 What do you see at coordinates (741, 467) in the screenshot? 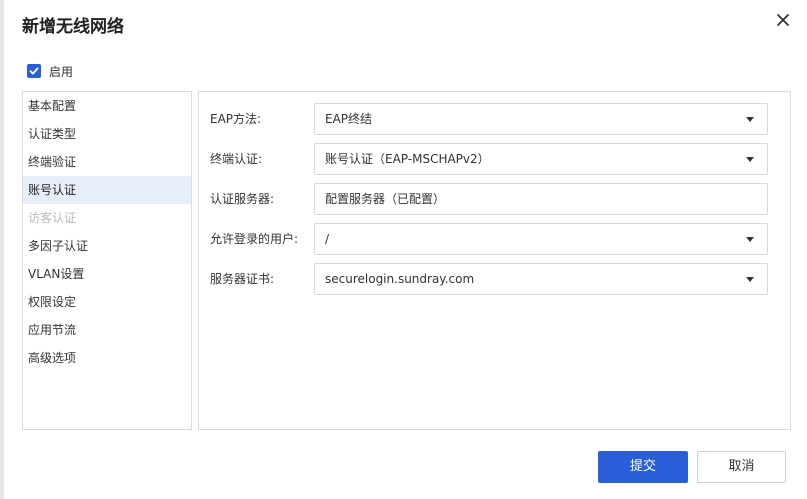
I see `cancel-button: 取消` at bounding box center [741, 467].